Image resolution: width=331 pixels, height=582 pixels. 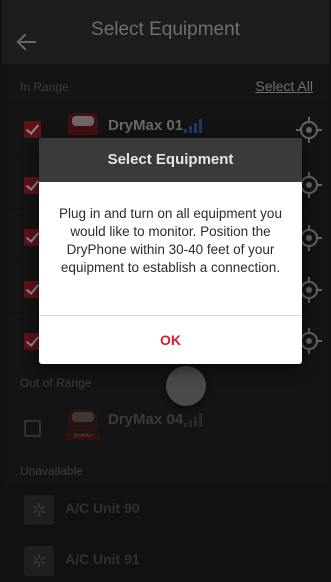 What do you see at coordinates (170, 340) in the screenshot?
I see `ok-button: OK` at bounding box center [170, 340].